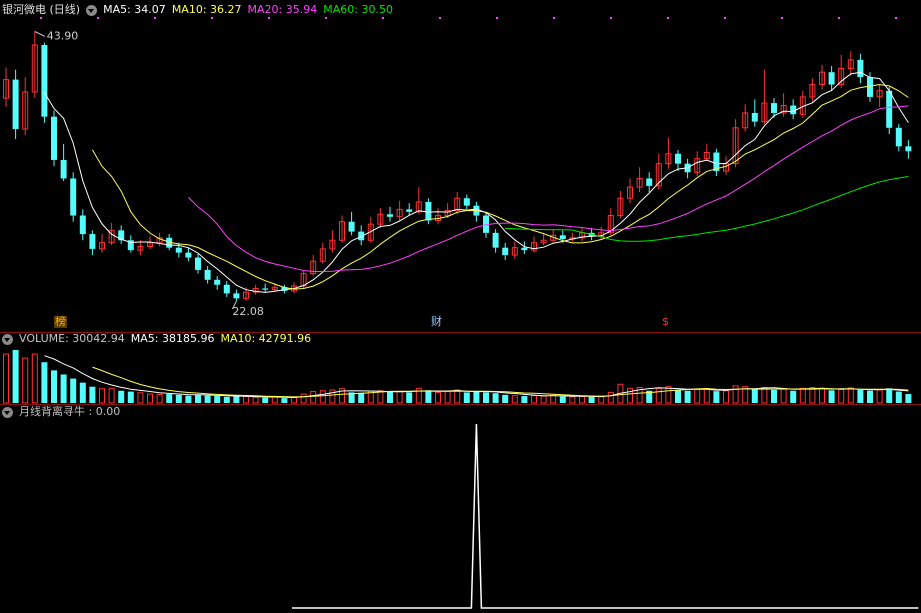 Image resolution: width=921 pixels, height=613 pixels. What do you see at coordinates (707, 209) in the screenshot?
I see `ma60-line` at bounding box center [707, 209].